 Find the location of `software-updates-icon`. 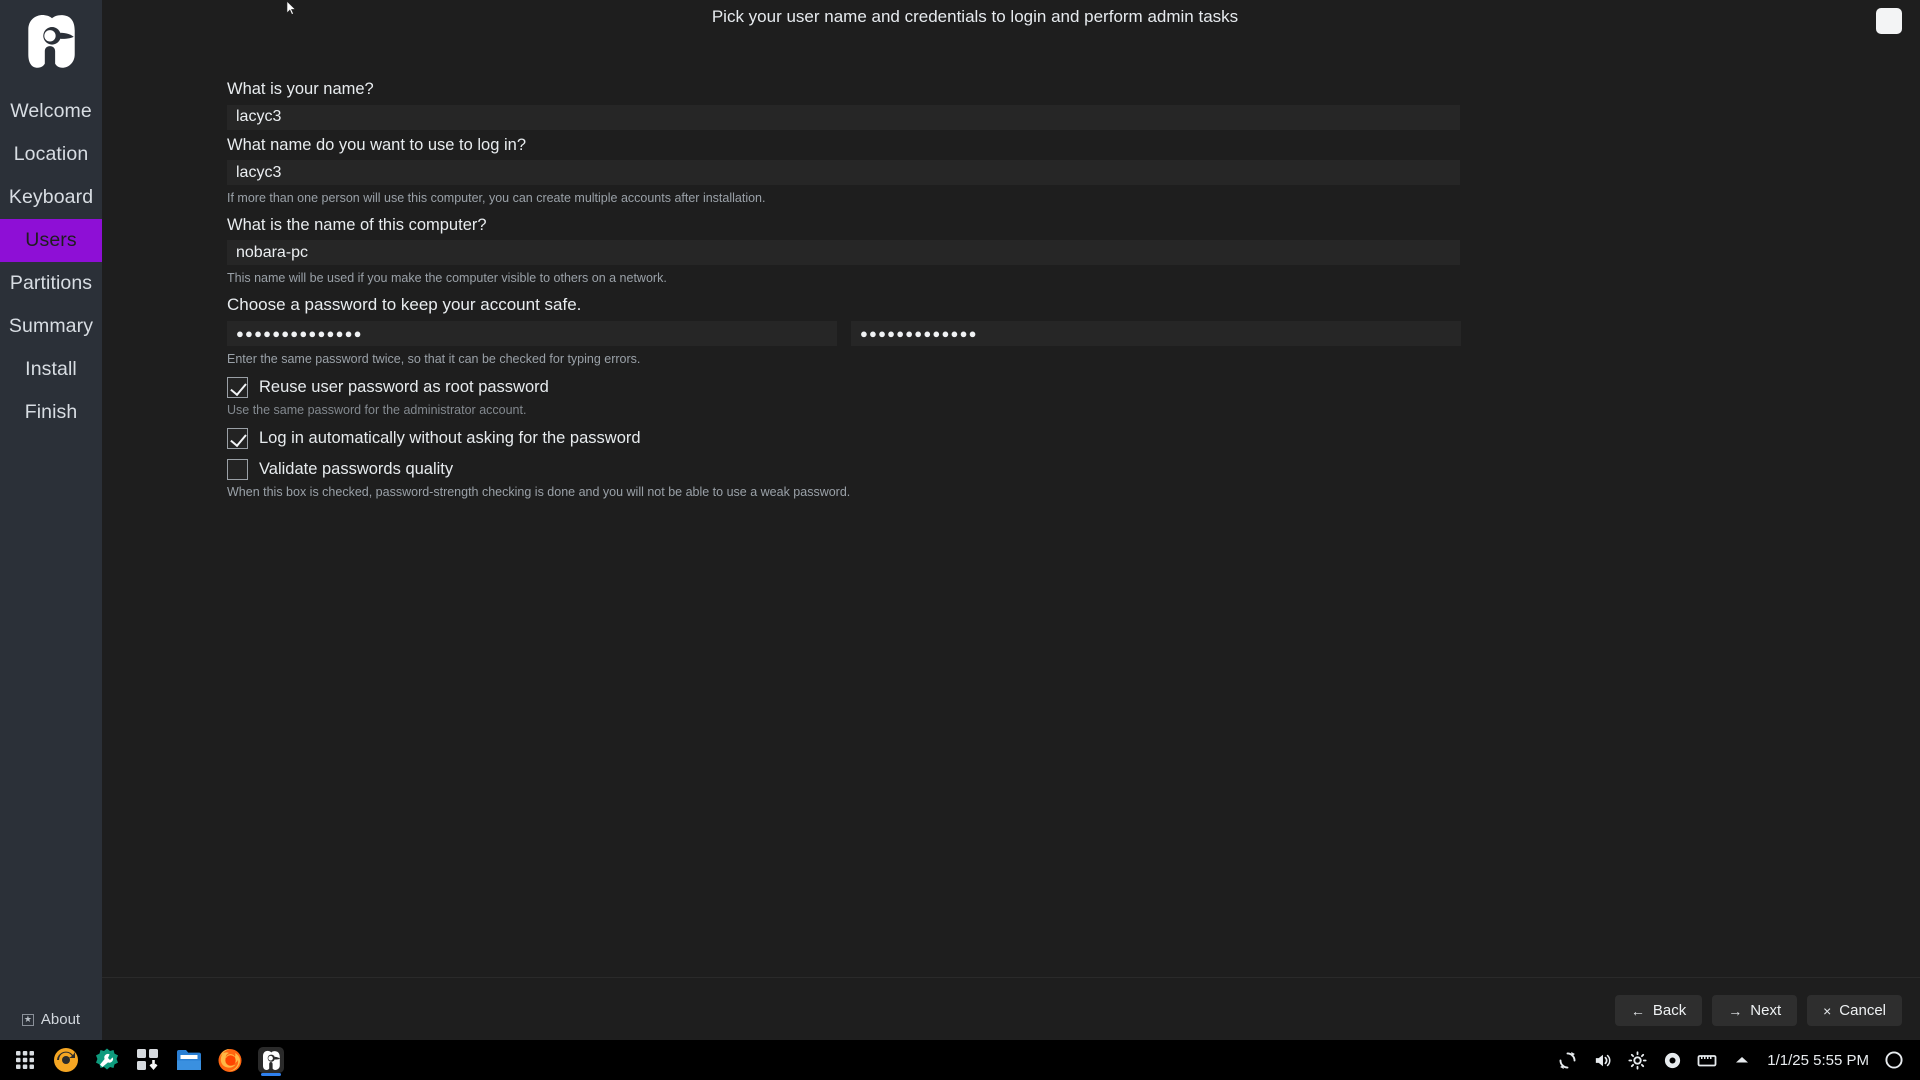

software-updates-icon is located at coordinates (148, 1060).